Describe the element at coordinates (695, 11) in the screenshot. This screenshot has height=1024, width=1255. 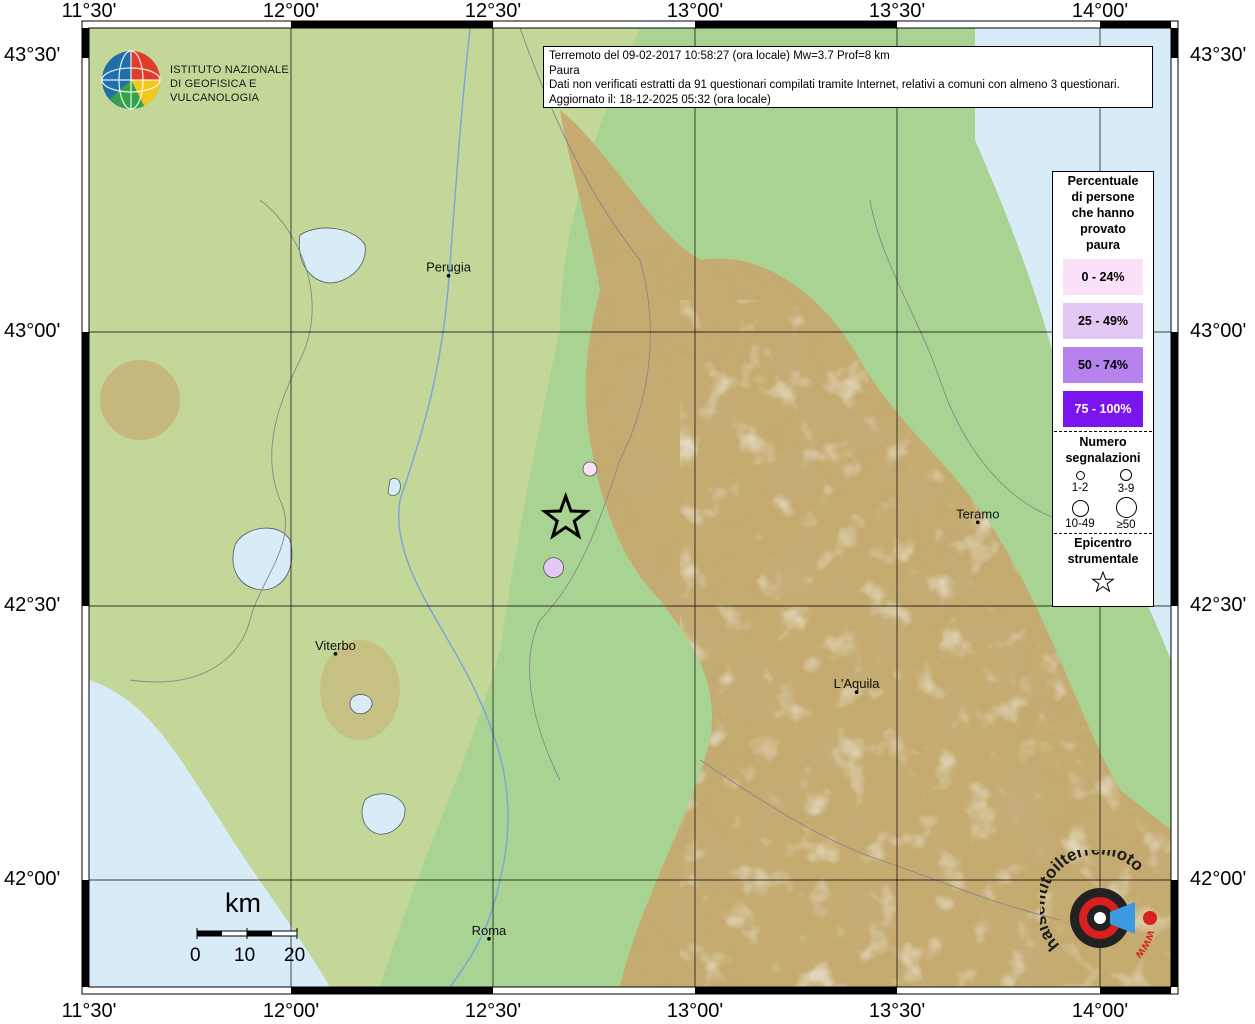
I see `lon-label-top: 13°00'` at that location.